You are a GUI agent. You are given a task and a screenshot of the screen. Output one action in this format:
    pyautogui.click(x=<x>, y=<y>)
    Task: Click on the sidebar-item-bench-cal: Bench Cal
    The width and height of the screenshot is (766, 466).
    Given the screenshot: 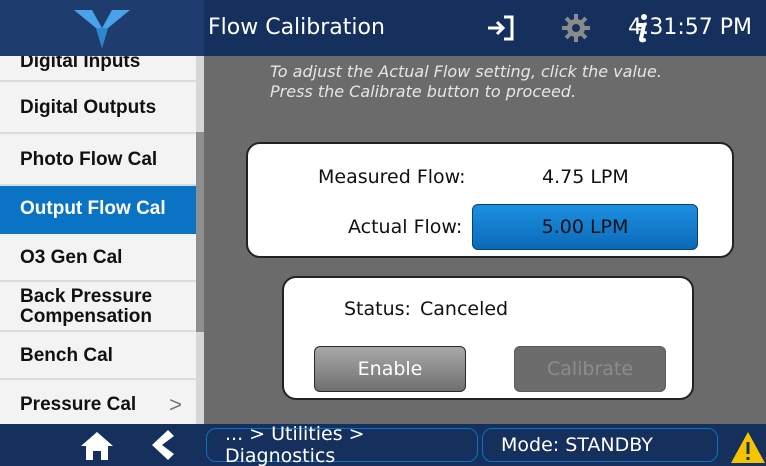 What is the action you would take?
    pyautogui.click(x=98, y=357)
    